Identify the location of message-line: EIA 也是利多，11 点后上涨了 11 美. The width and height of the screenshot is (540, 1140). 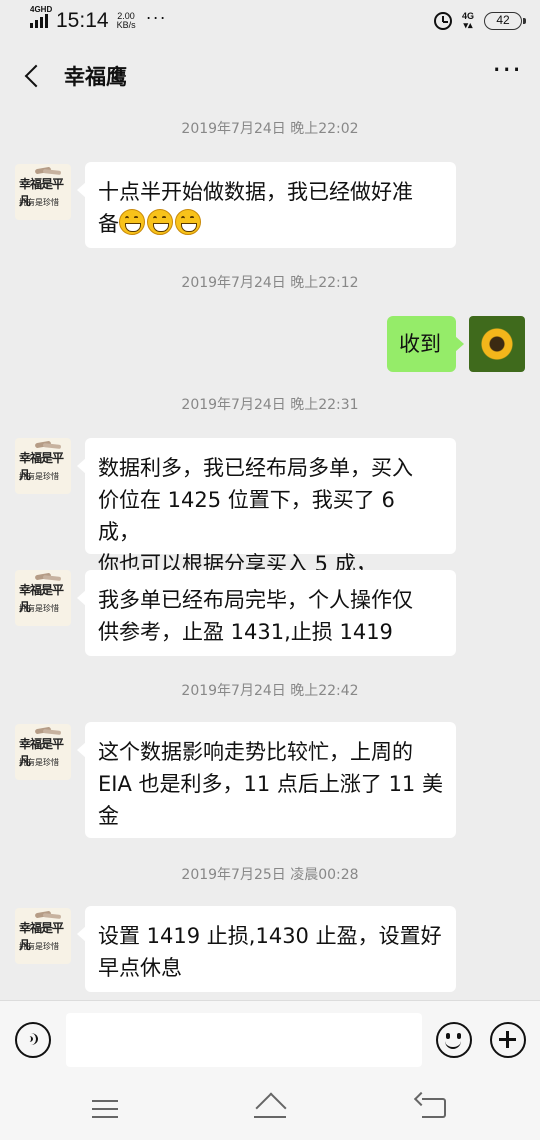
(270, 784).